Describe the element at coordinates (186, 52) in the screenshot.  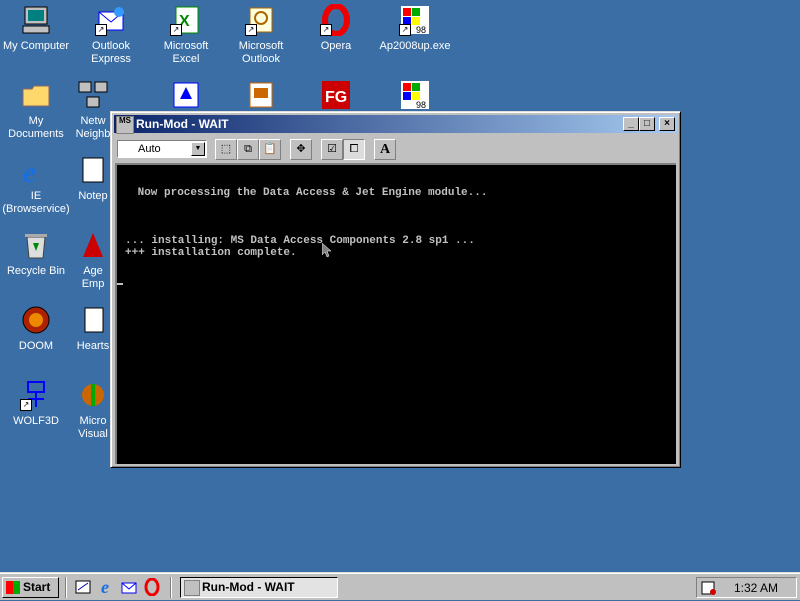
I see `desktop-icon-label: Microsoft Excel` at that location.